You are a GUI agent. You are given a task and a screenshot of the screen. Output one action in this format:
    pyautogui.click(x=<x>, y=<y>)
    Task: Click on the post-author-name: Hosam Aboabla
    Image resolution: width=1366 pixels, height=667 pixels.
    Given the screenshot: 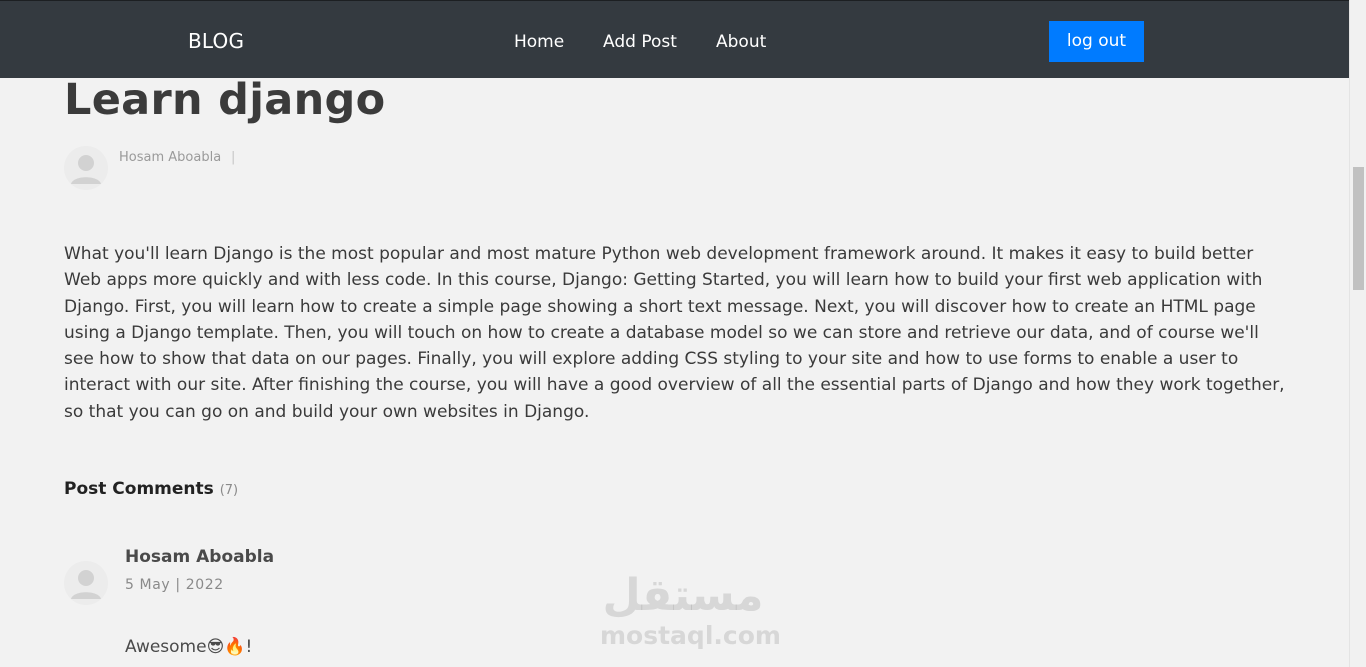 What is the action you would take?
    pyautogui.click(x=170, y=158)
    